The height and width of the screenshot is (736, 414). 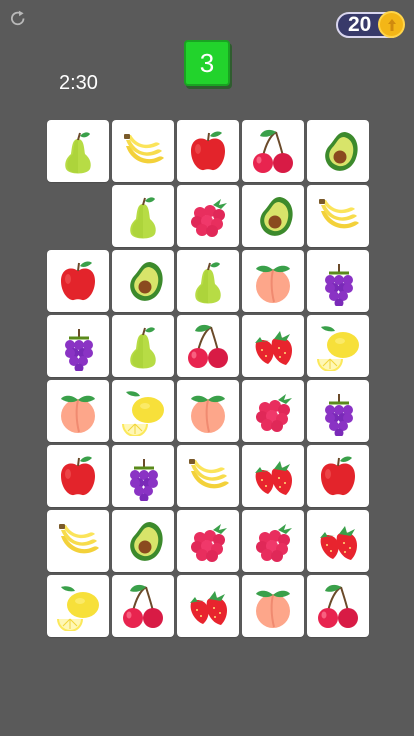 I want to click on coin-count: 20, so click(x=360, y=24).